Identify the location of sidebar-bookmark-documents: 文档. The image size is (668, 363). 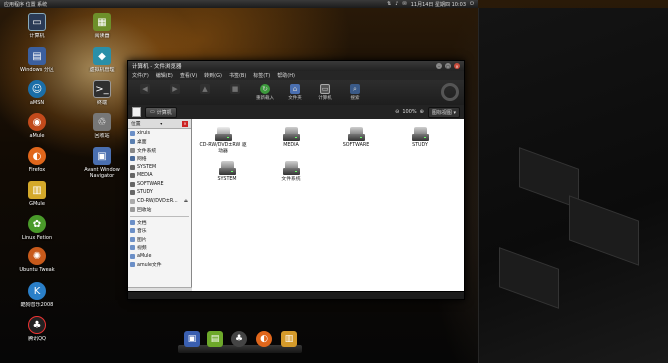
(159, 222).